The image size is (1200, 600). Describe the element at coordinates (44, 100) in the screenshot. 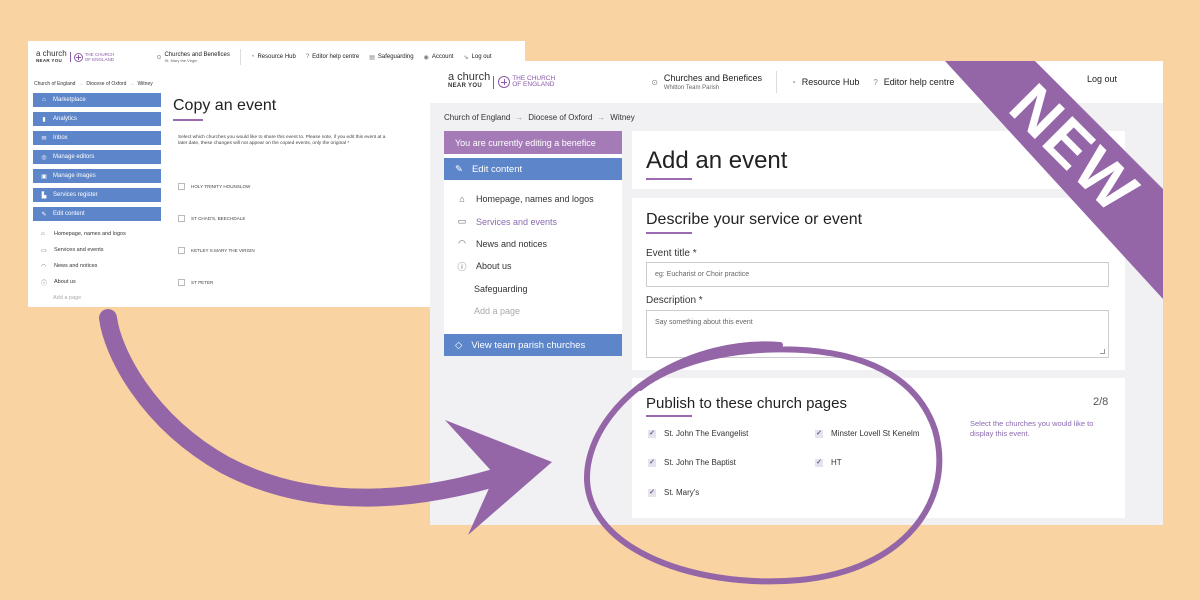

I see `shop-icon: ⌂` at that location.